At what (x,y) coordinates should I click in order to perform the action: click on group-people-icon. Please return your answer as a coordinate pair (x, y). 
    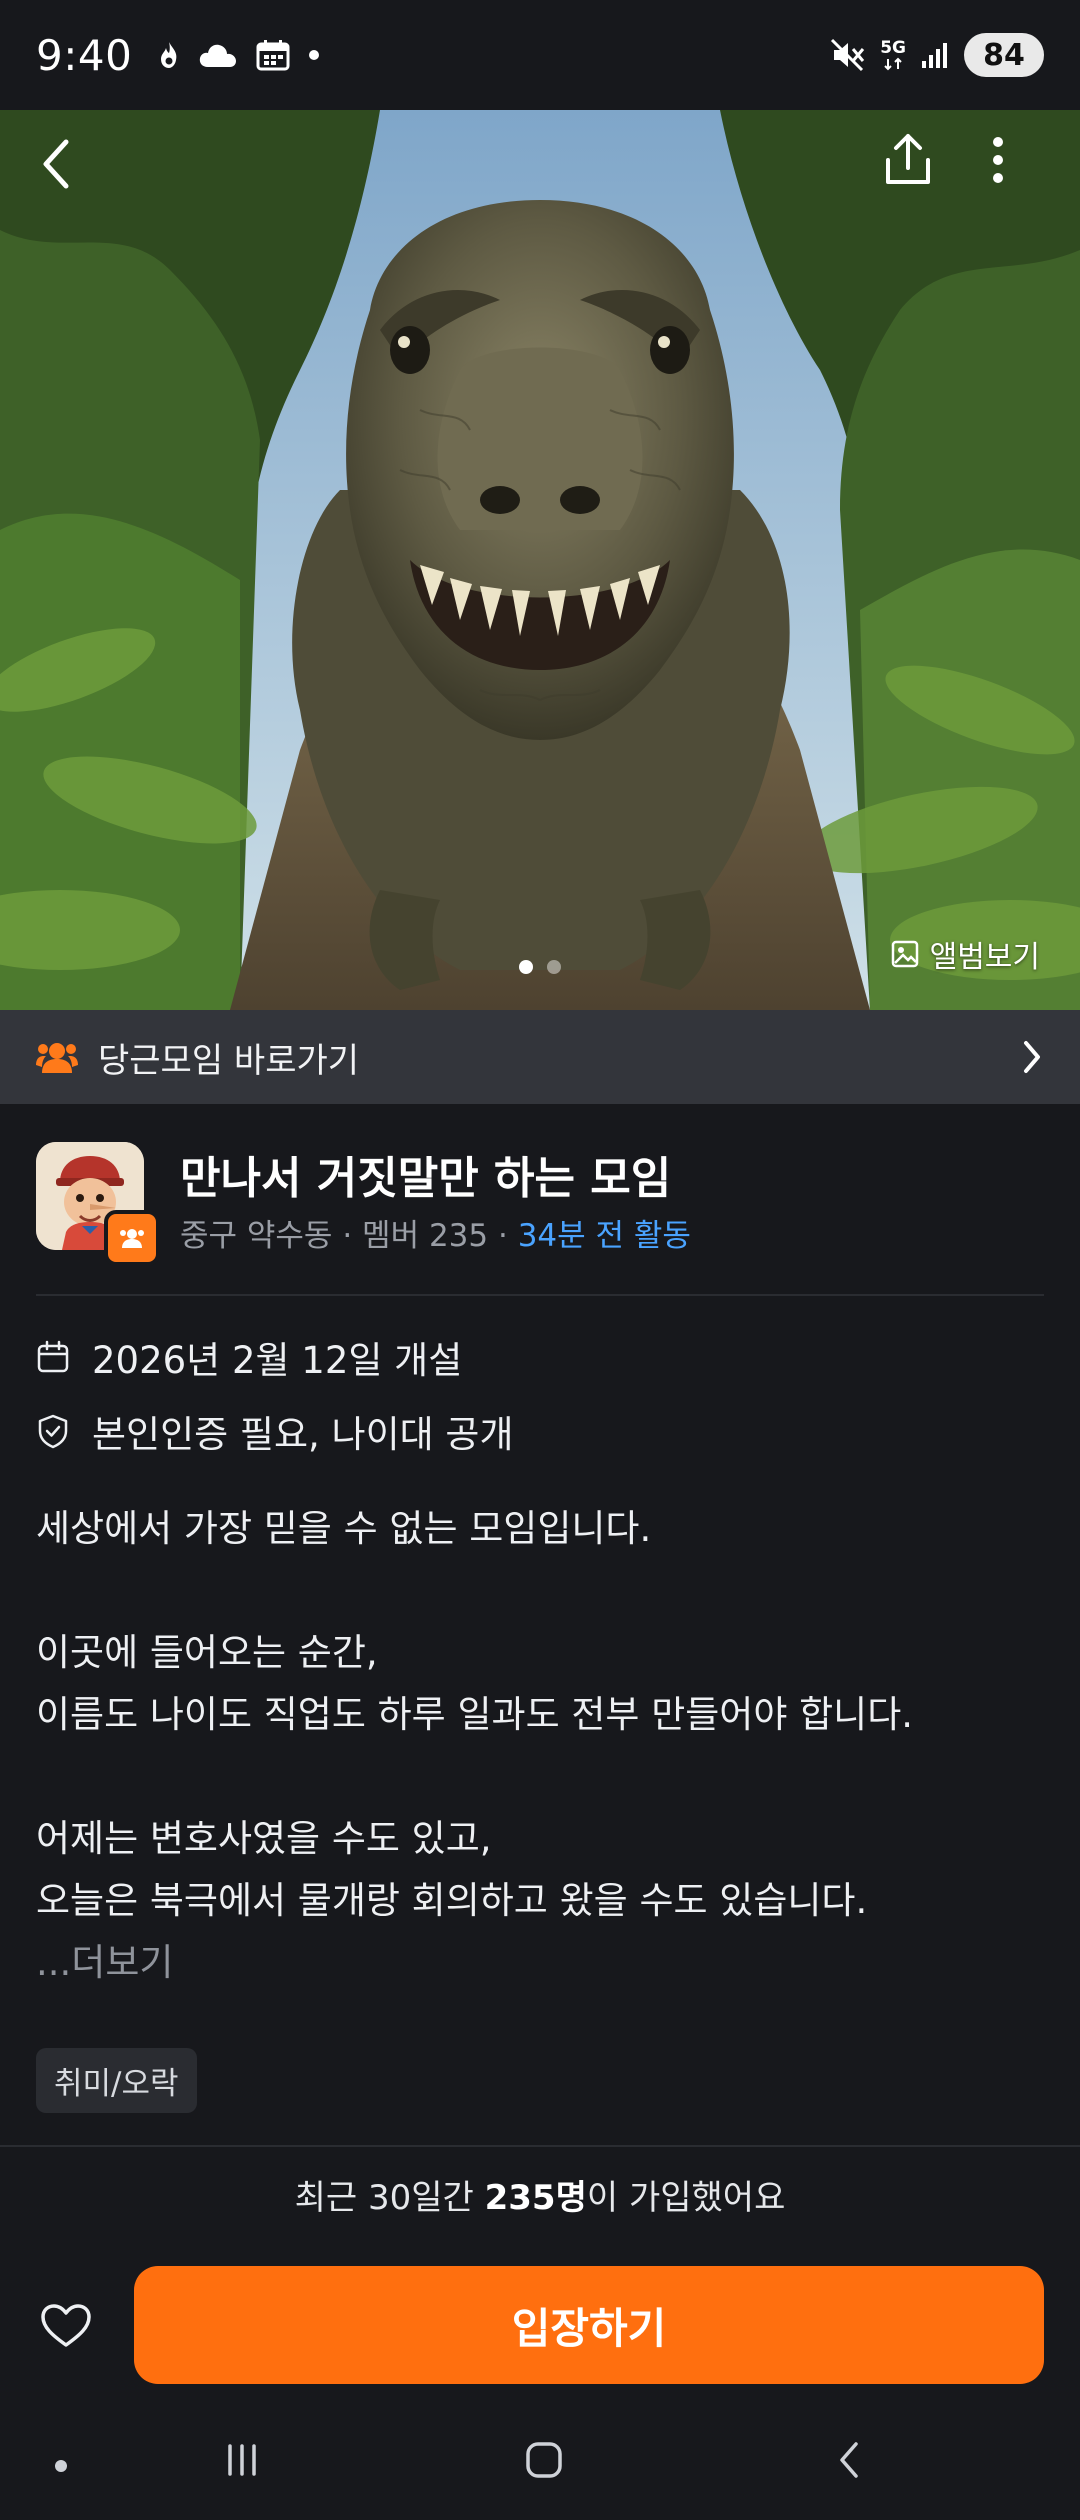
    Looking at the image, I should click on (57, 1058).